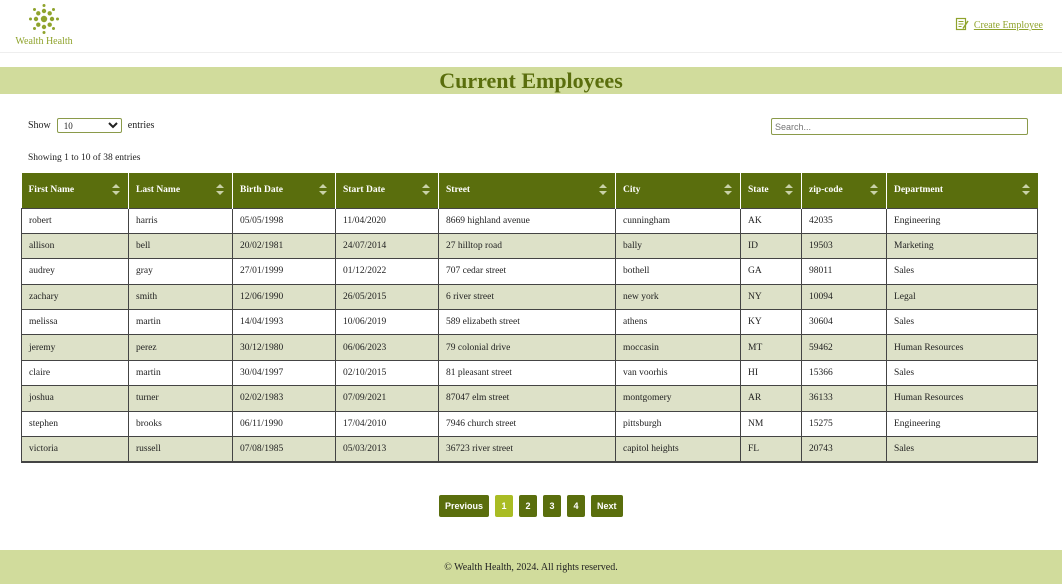 The image size is (1062, 586). Describe the element at coordinates (771, 373) in the screenshot. I see `table-cell: HI` at that location.